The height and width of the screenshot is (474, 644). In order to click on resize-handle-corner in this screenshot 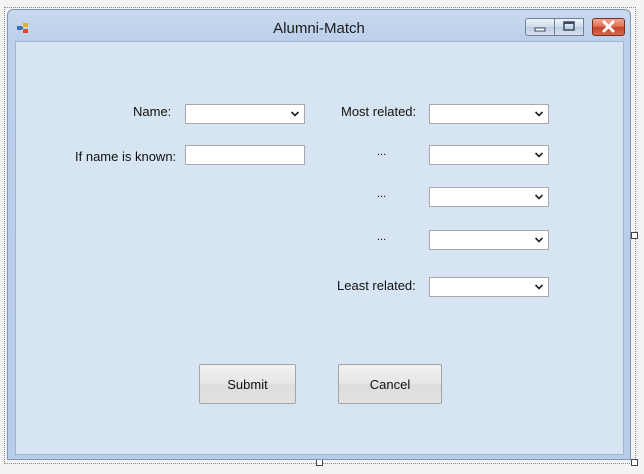, I will do `click(634, 462)`.